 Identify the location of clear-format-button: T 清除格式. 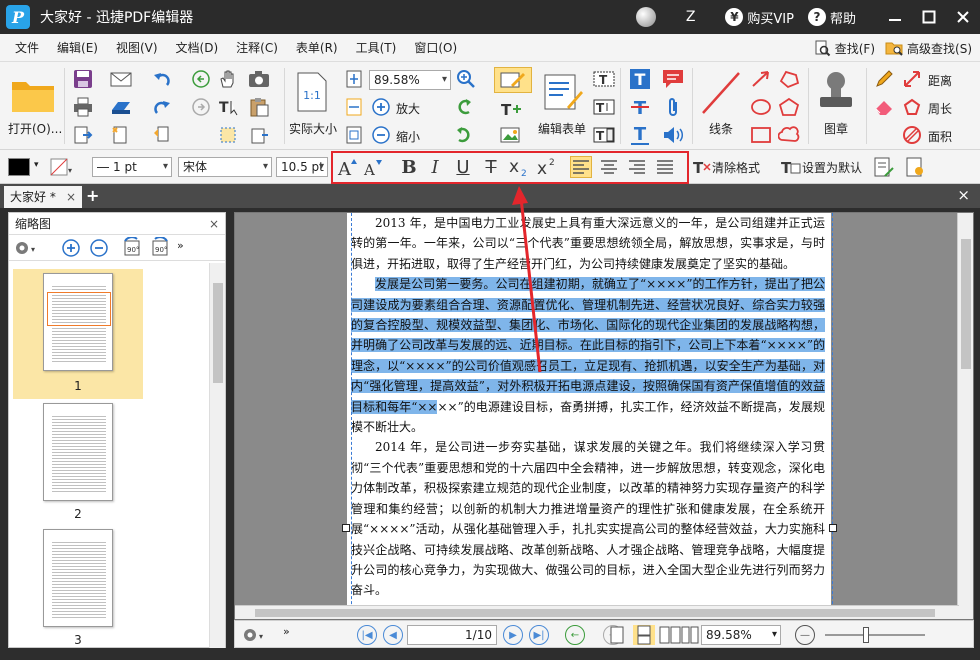
(726, 167).